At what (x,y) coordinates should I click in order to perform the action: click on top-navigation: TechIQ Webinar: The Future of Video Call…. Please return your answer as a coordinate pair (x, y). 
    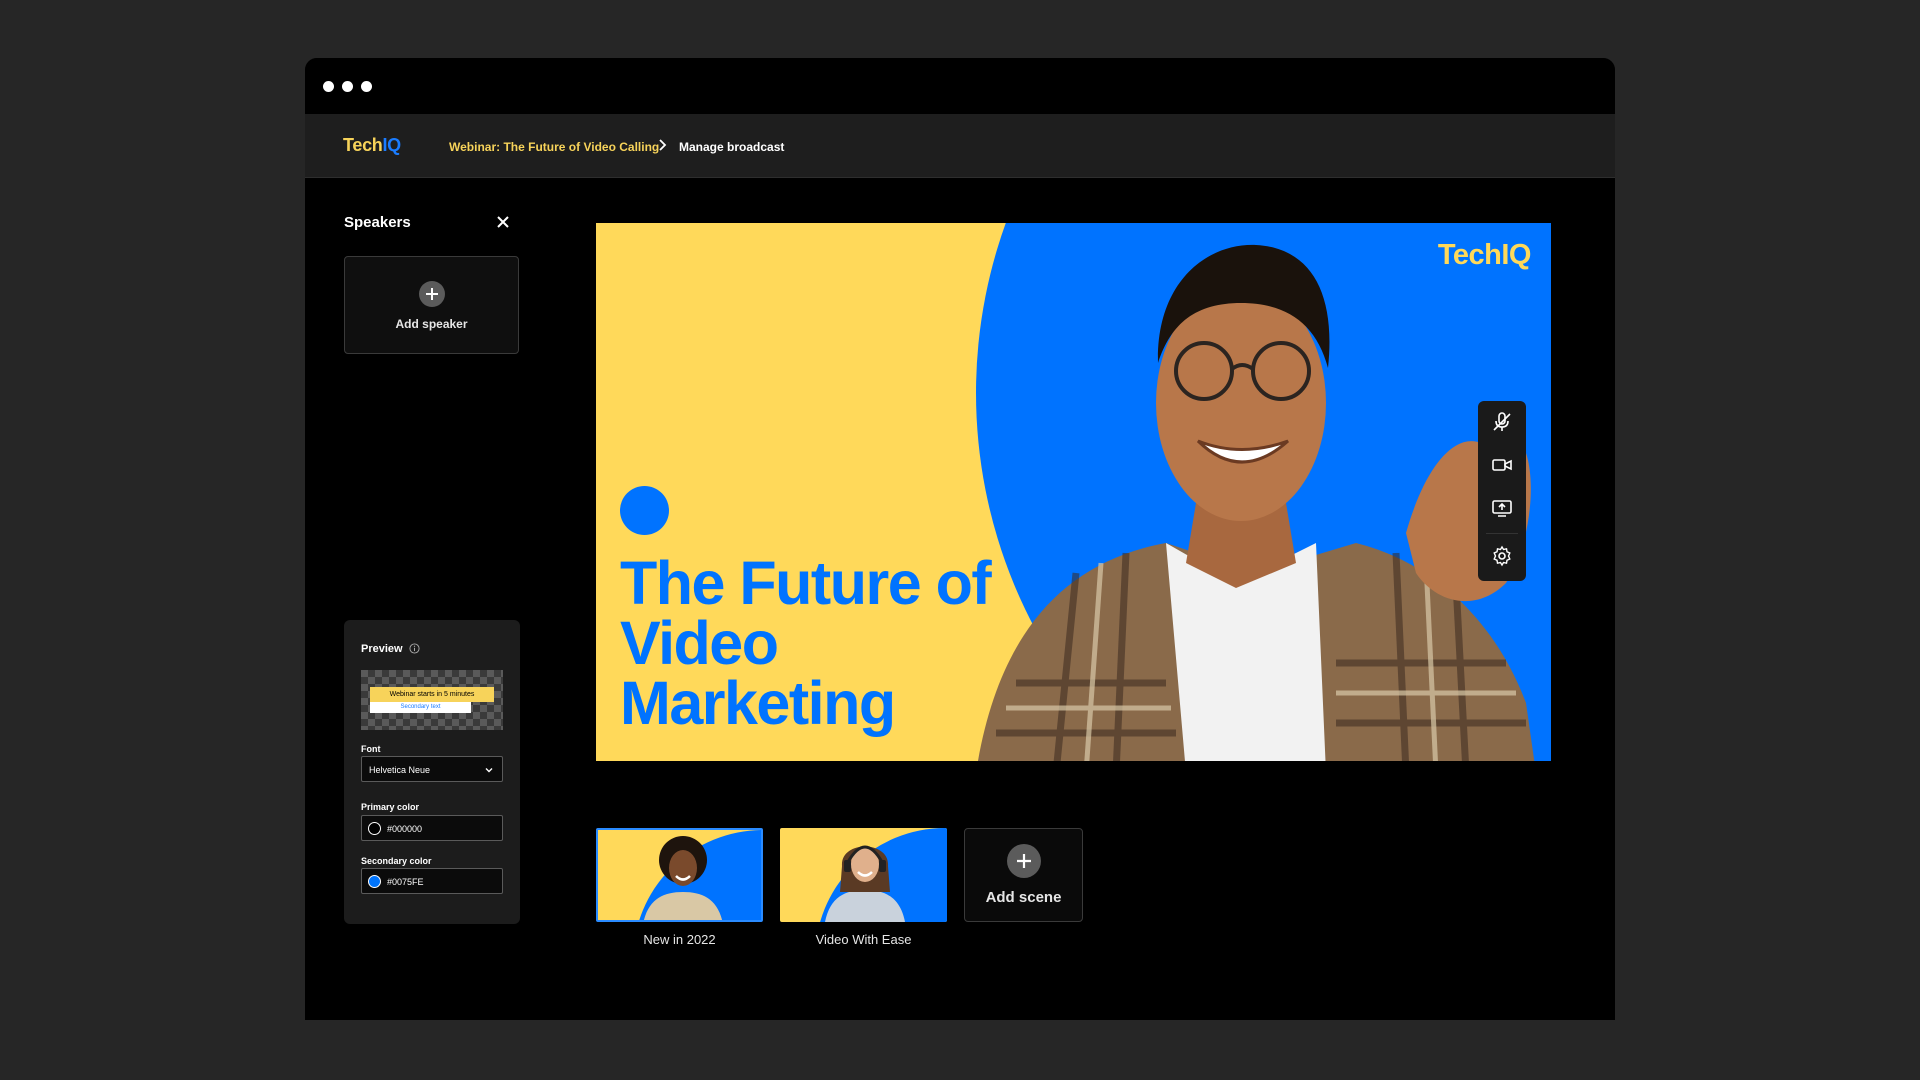
    Looking at the image, I should click on (960, 146).